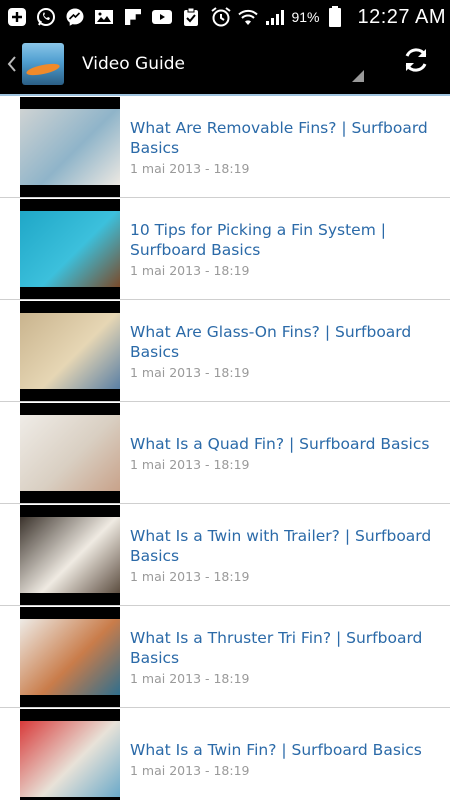  I want to click on clipboard-icon, so click(191, 17).